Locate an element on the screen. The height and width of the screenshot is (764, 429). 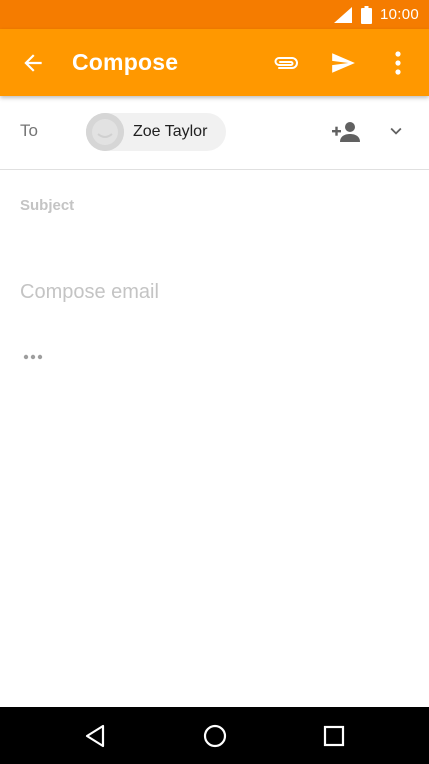
send-icon is located at coordinates (343, 63).